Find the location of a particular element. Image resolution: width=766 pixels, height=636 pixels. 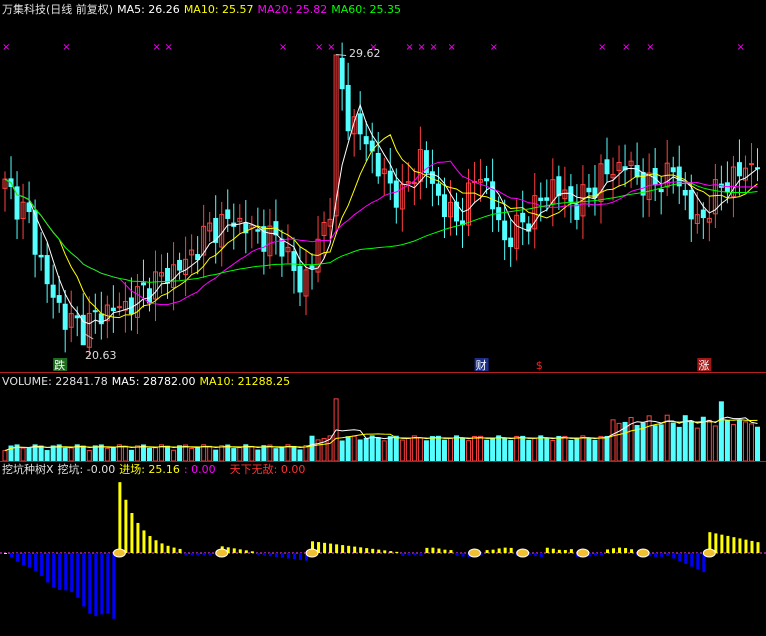

volume-ma10-label: MA10: 21288.25 is located at coordinates (245, 381).